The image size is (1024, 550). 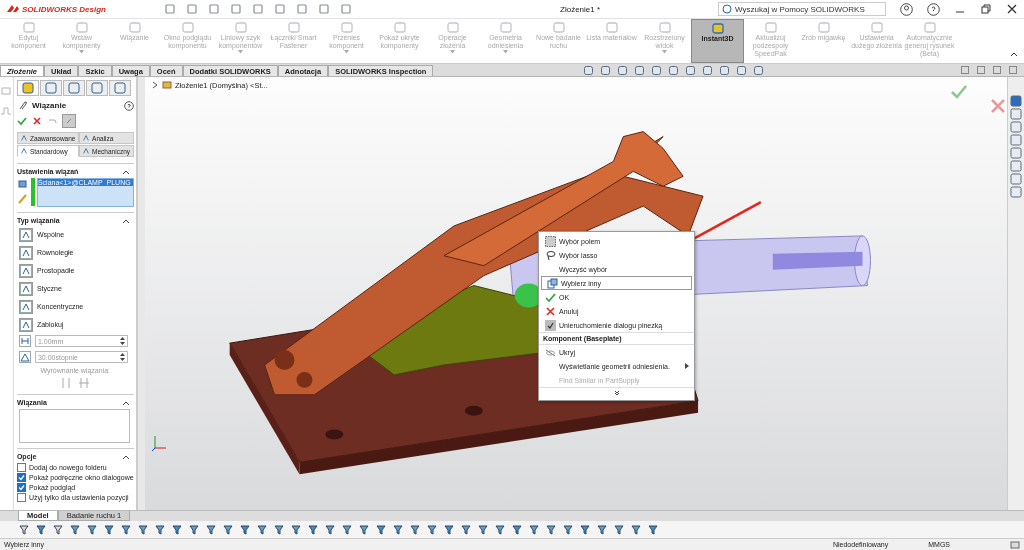 What do you see at coordinates (68, 121) in the screenshot?
I see `pin-icon` at bounding box center [68, 121].